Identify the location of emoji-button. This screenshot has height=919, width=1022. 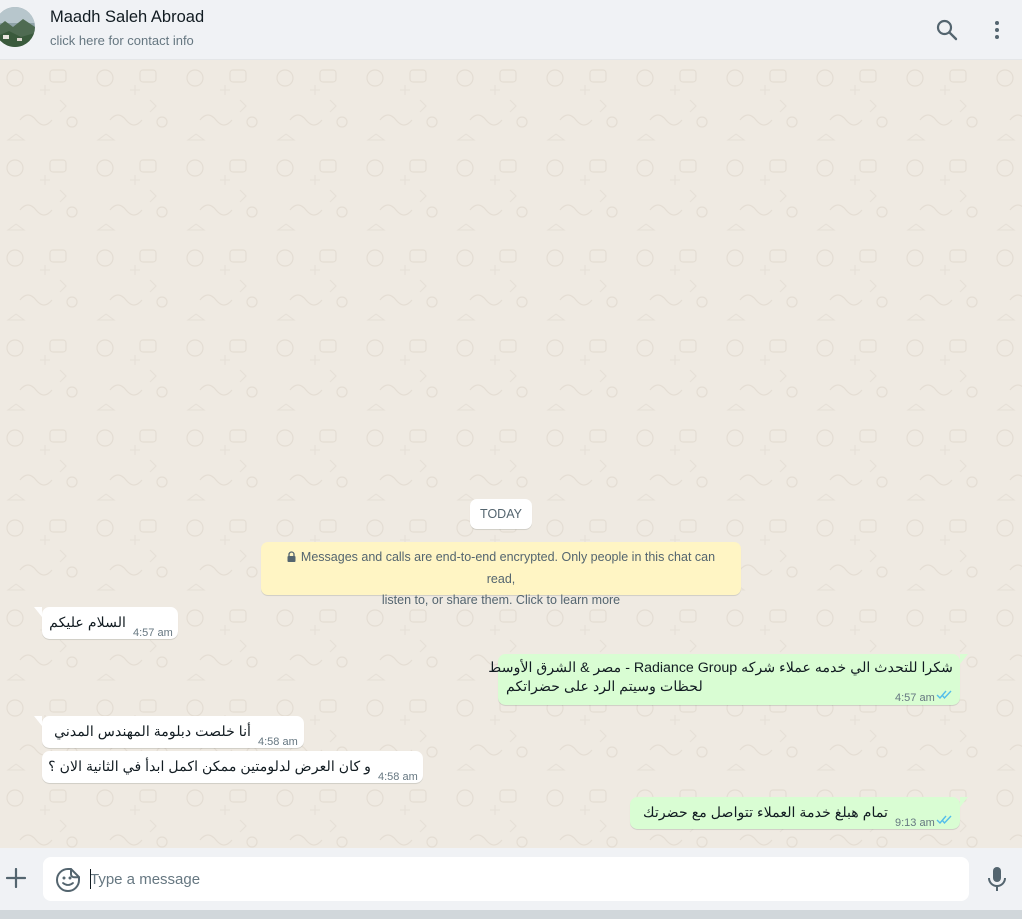
(68, 880).